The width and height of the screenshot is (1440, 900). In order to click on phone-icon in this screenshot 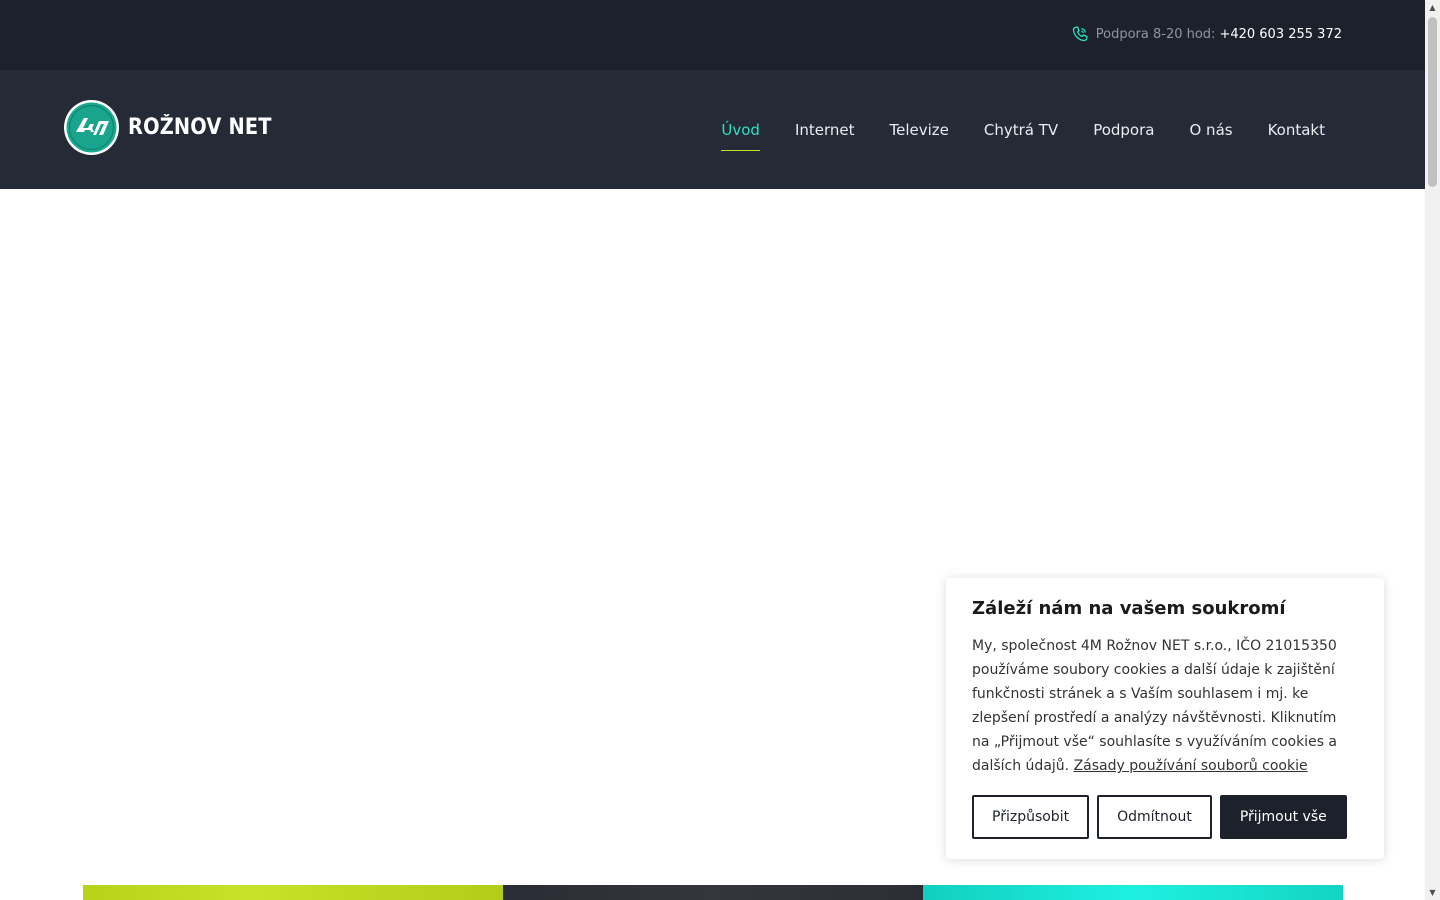, I will do `click(1080, 34)`.